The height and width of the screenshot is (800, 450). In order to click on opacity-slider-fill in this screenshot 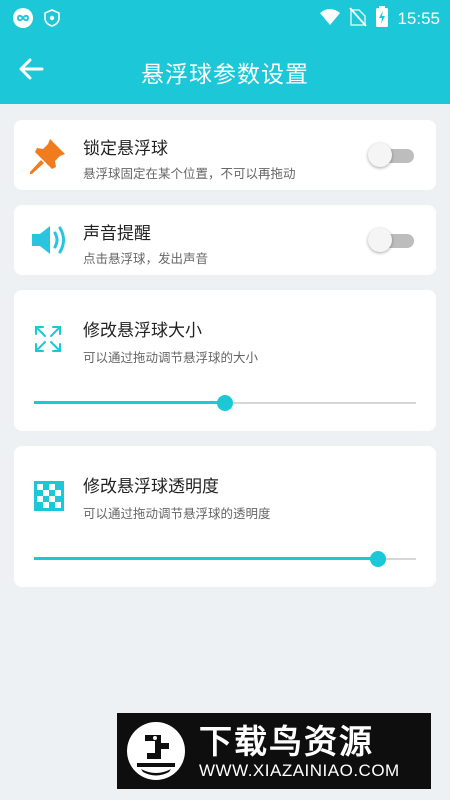, I will do `click(206, 558)`.